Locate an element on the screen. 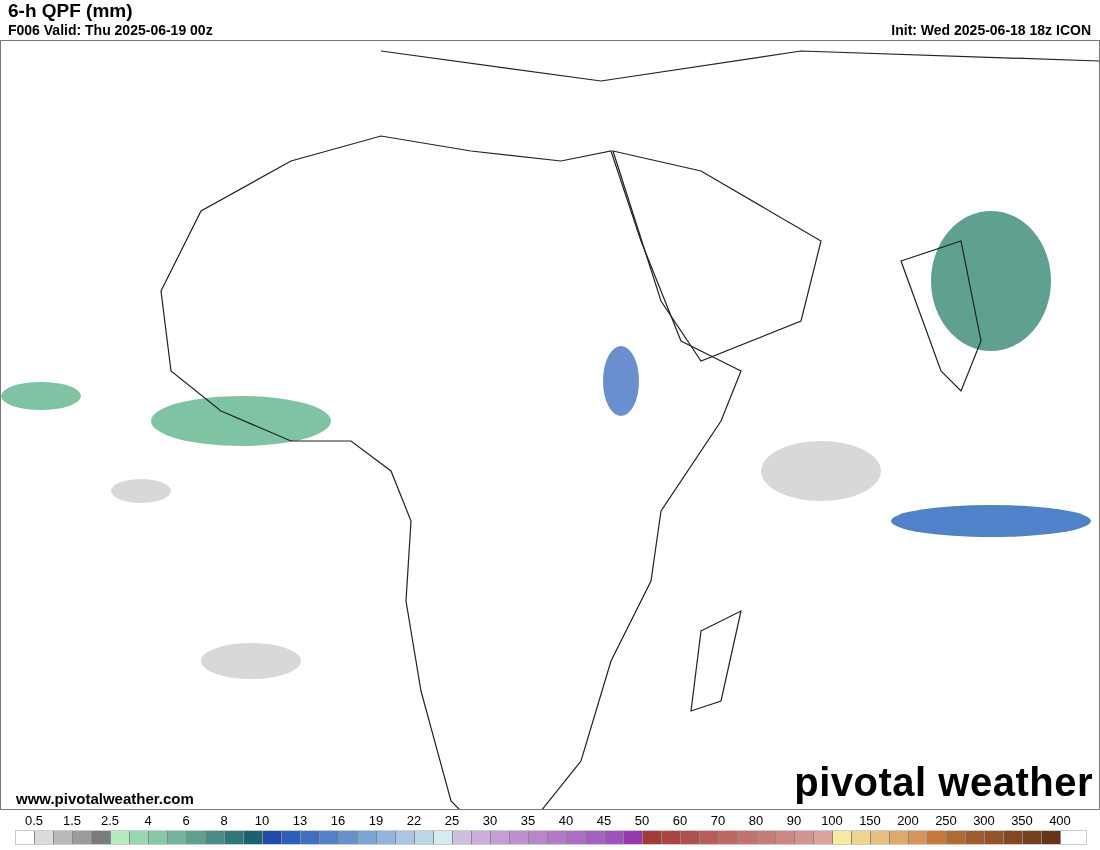  scale-label: 13 is located at coordinates (300, 820).